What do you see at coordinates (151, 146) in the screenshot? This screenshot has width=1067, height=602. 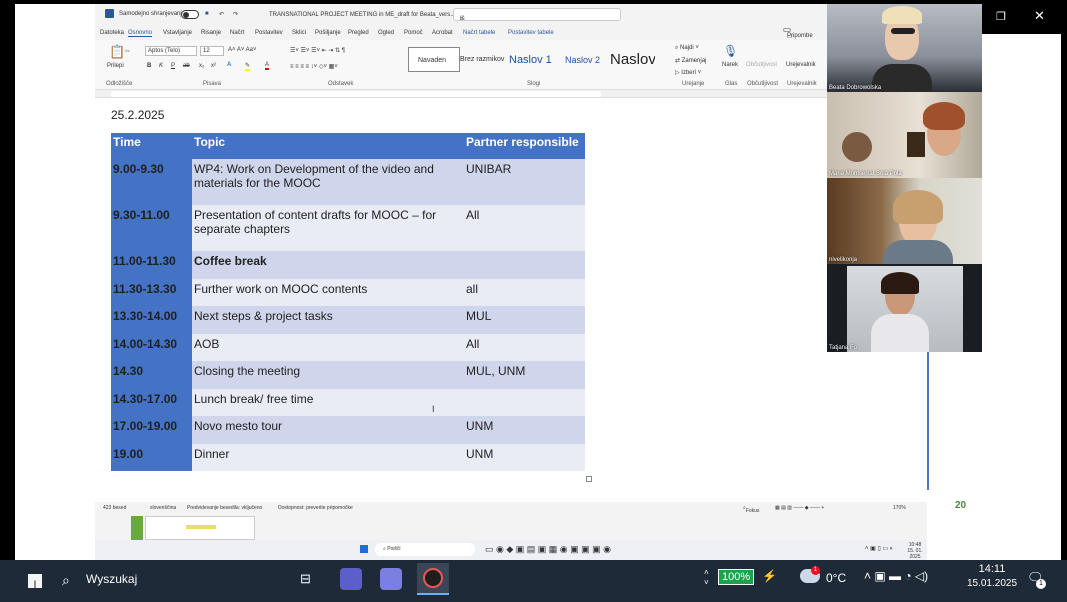 I see `header-time: Time` at bounding box center [151, 146].